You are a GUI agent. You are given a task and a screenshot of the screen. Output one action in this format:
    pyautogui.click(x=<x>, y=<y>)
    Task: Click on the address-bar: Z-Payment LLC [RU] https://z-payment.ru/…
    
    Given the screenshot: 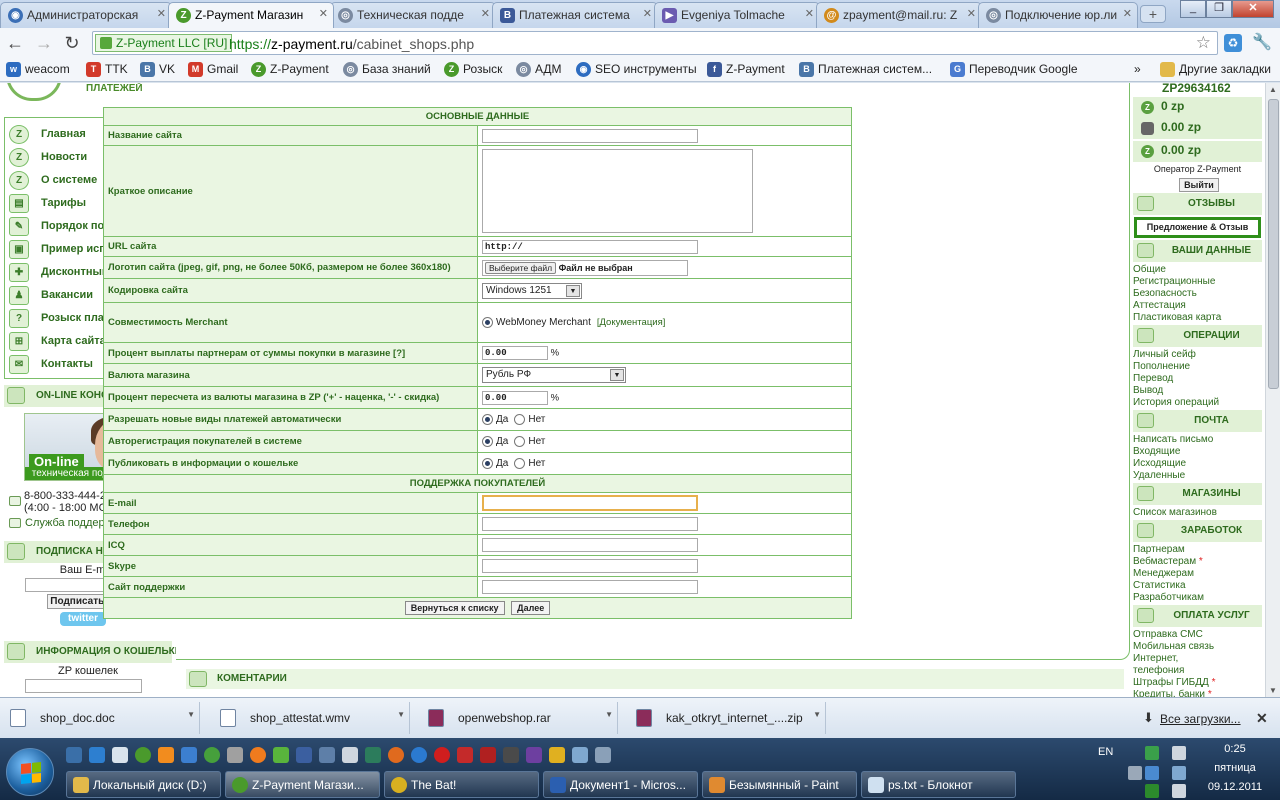 What is the action you would take?
    pyautogui.click(x=655, y=43)
    